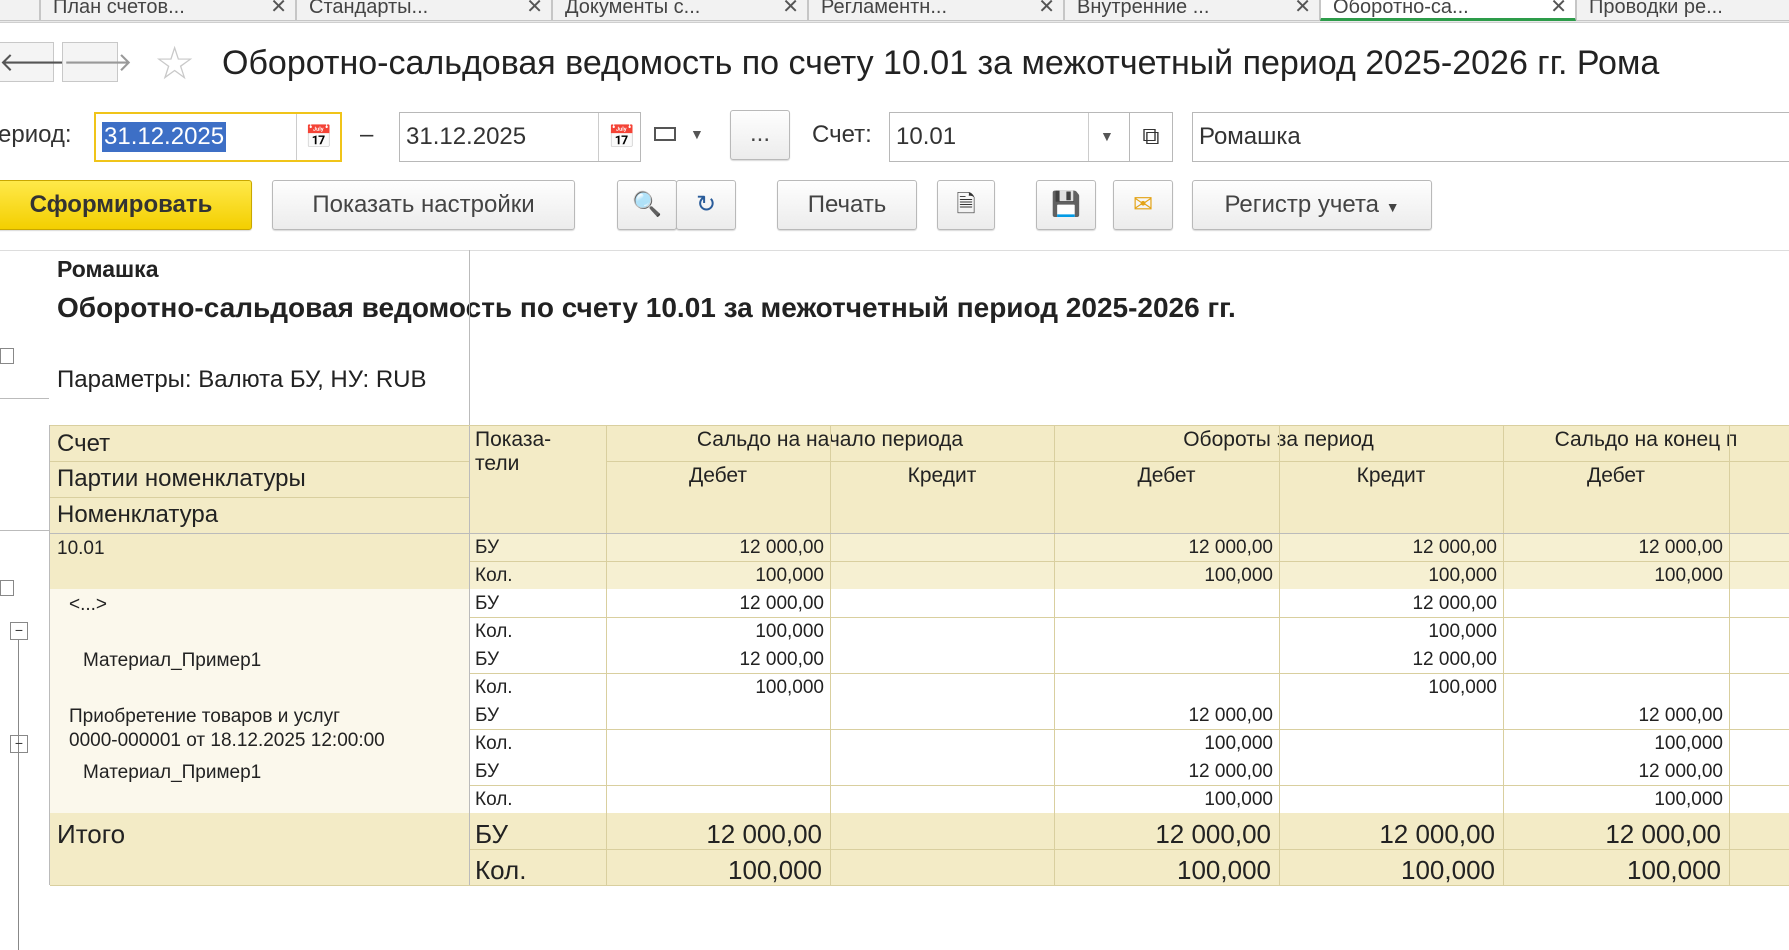  I want to click on date-to-field: 31.12.2025, so click(520, 137).